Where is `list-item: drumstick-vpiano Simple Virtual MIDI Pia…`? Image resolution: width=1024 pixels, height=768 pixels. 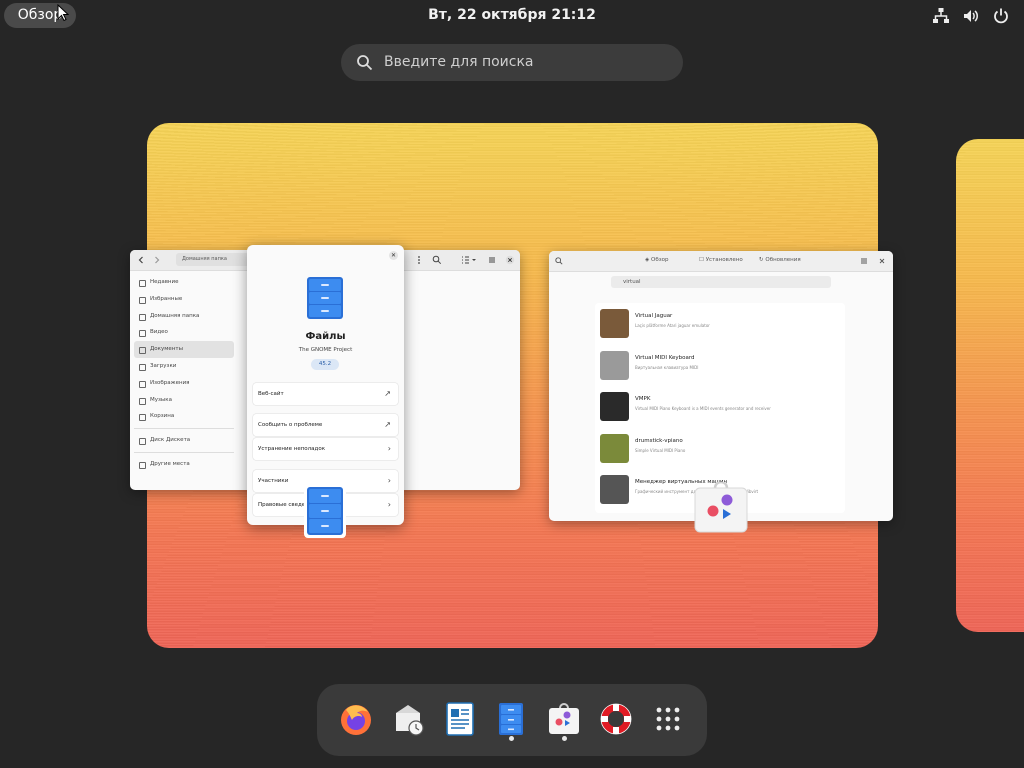 list-item: drumstick-vpiano Simple Virtual MIDI Pia… is located at coordinates (720, 449).